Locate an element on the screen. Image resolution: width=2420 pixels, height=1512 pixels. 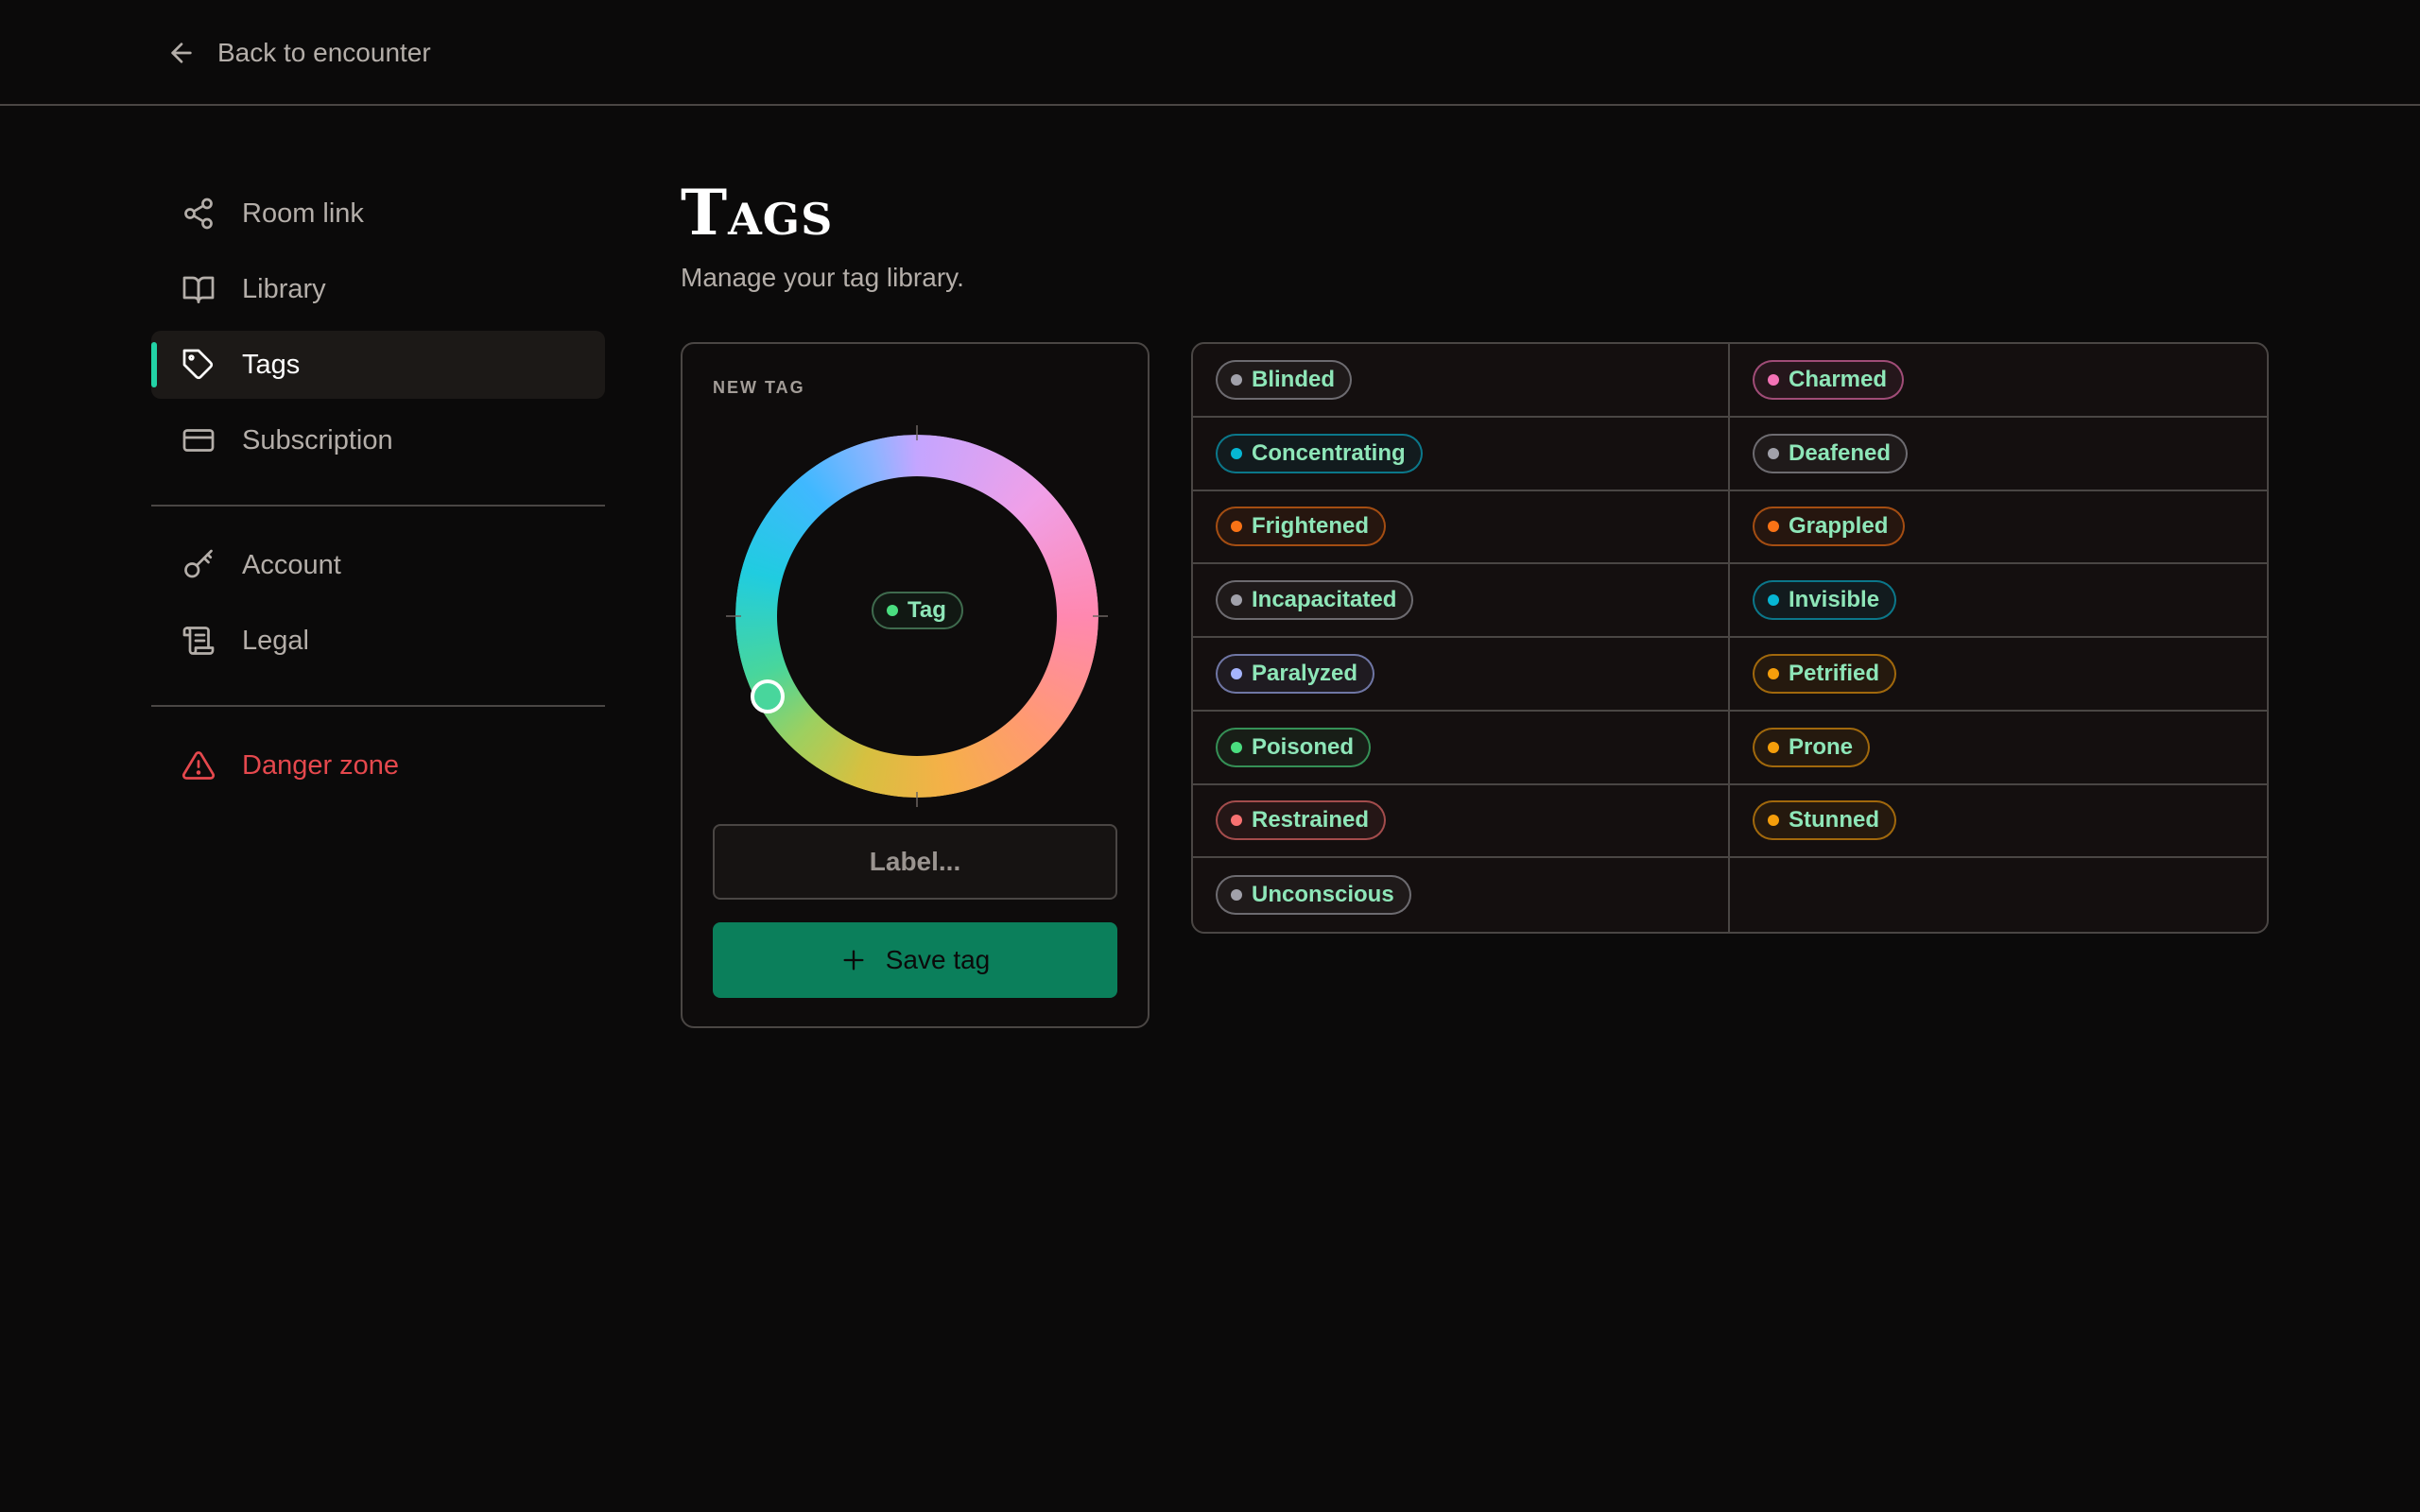
page-subtitle: Manage your tag library. is located at coordinates (822, 277).